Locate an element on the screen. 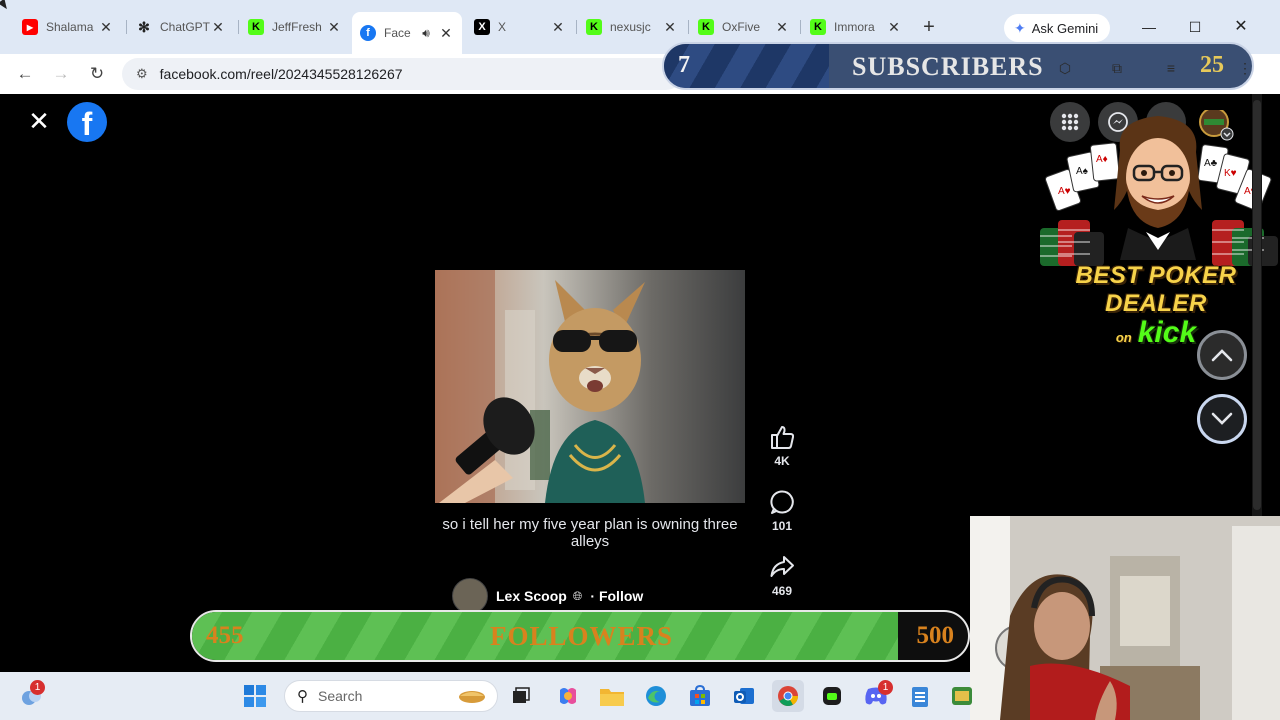 The height and width of the screenshot is (720, 1280). start-button is located at coordinates (255, 696).